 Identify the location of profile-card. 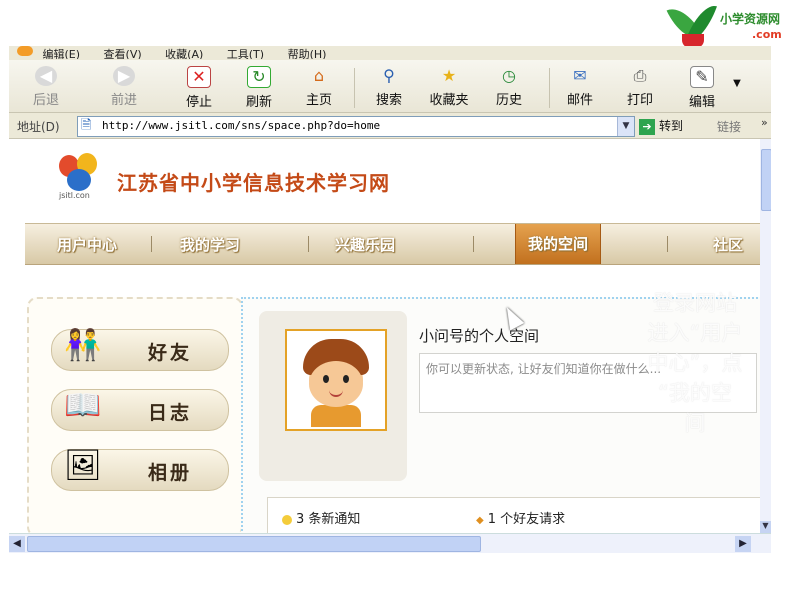
(333, 396).